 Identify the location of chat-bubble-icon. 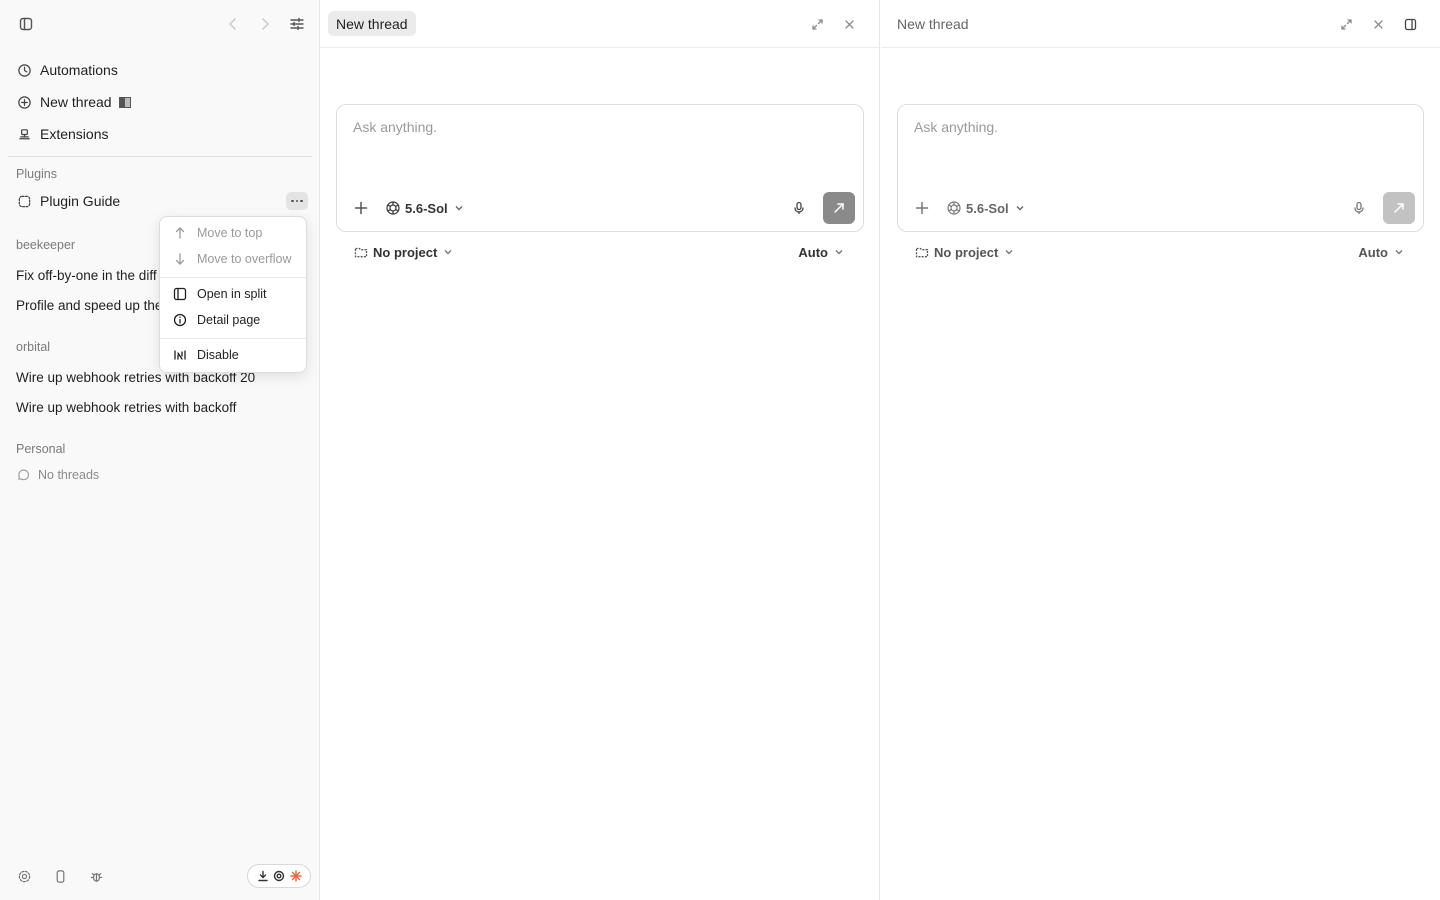
(23, 475).